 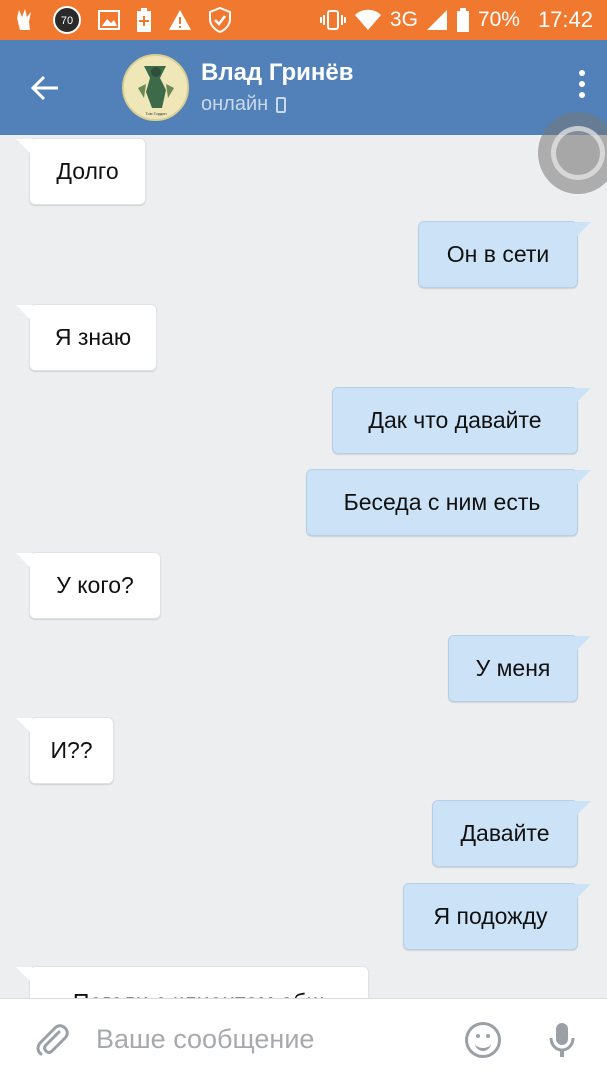 What do you see at coordinates (273, 1039) in the screenshot?
I see `message-input: Ваше сообщение` at bounding box center [273, 1039].